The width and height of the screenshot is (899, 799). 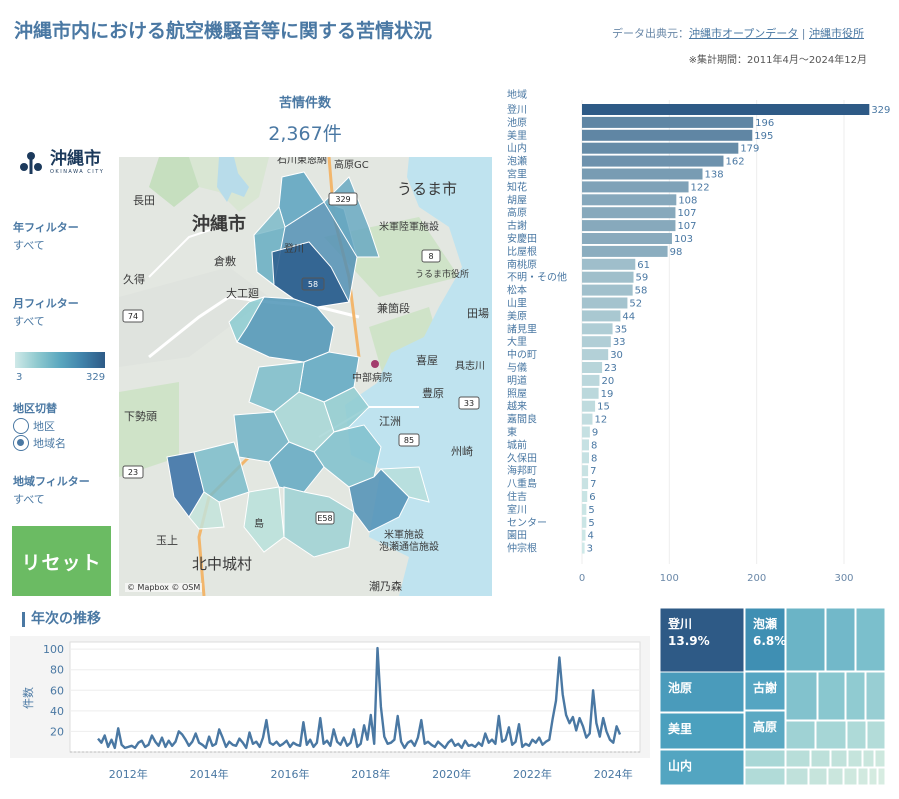 What do you see at coordinates (517, 341) in the screenshot?
I see `bar-category-label: 大里` at bounding box center [517, 341].